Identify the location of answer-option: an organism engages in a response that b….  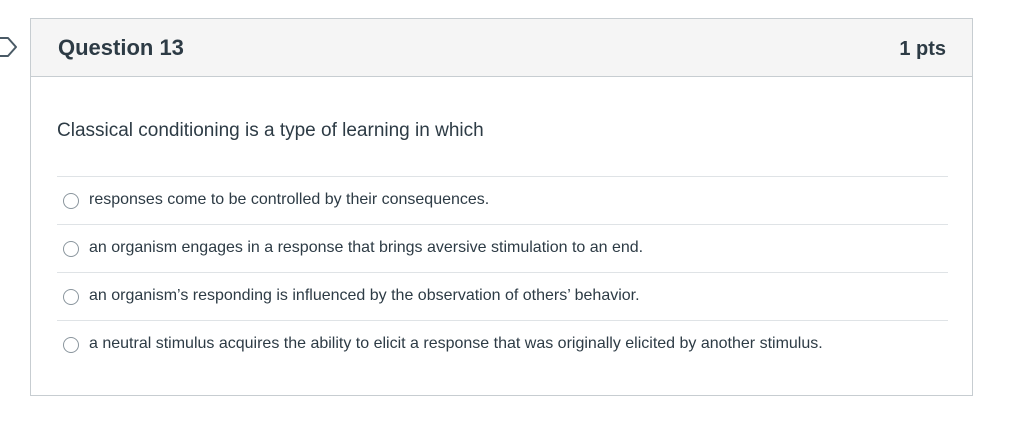
(502, 248).